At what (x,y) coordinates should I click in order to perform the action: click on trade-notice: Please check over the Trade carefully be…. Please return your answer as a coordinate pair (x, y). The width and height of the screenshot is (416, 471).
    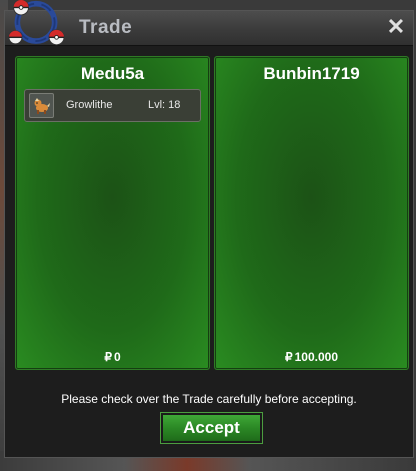
    Looking at the image, I should click on (209, 399).